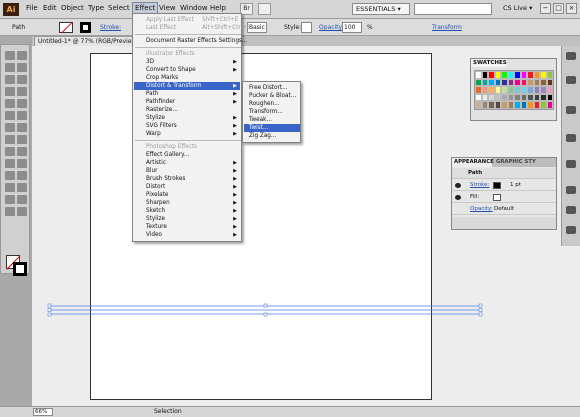  I want to click on selection-tool-icon, so click(10, 55).